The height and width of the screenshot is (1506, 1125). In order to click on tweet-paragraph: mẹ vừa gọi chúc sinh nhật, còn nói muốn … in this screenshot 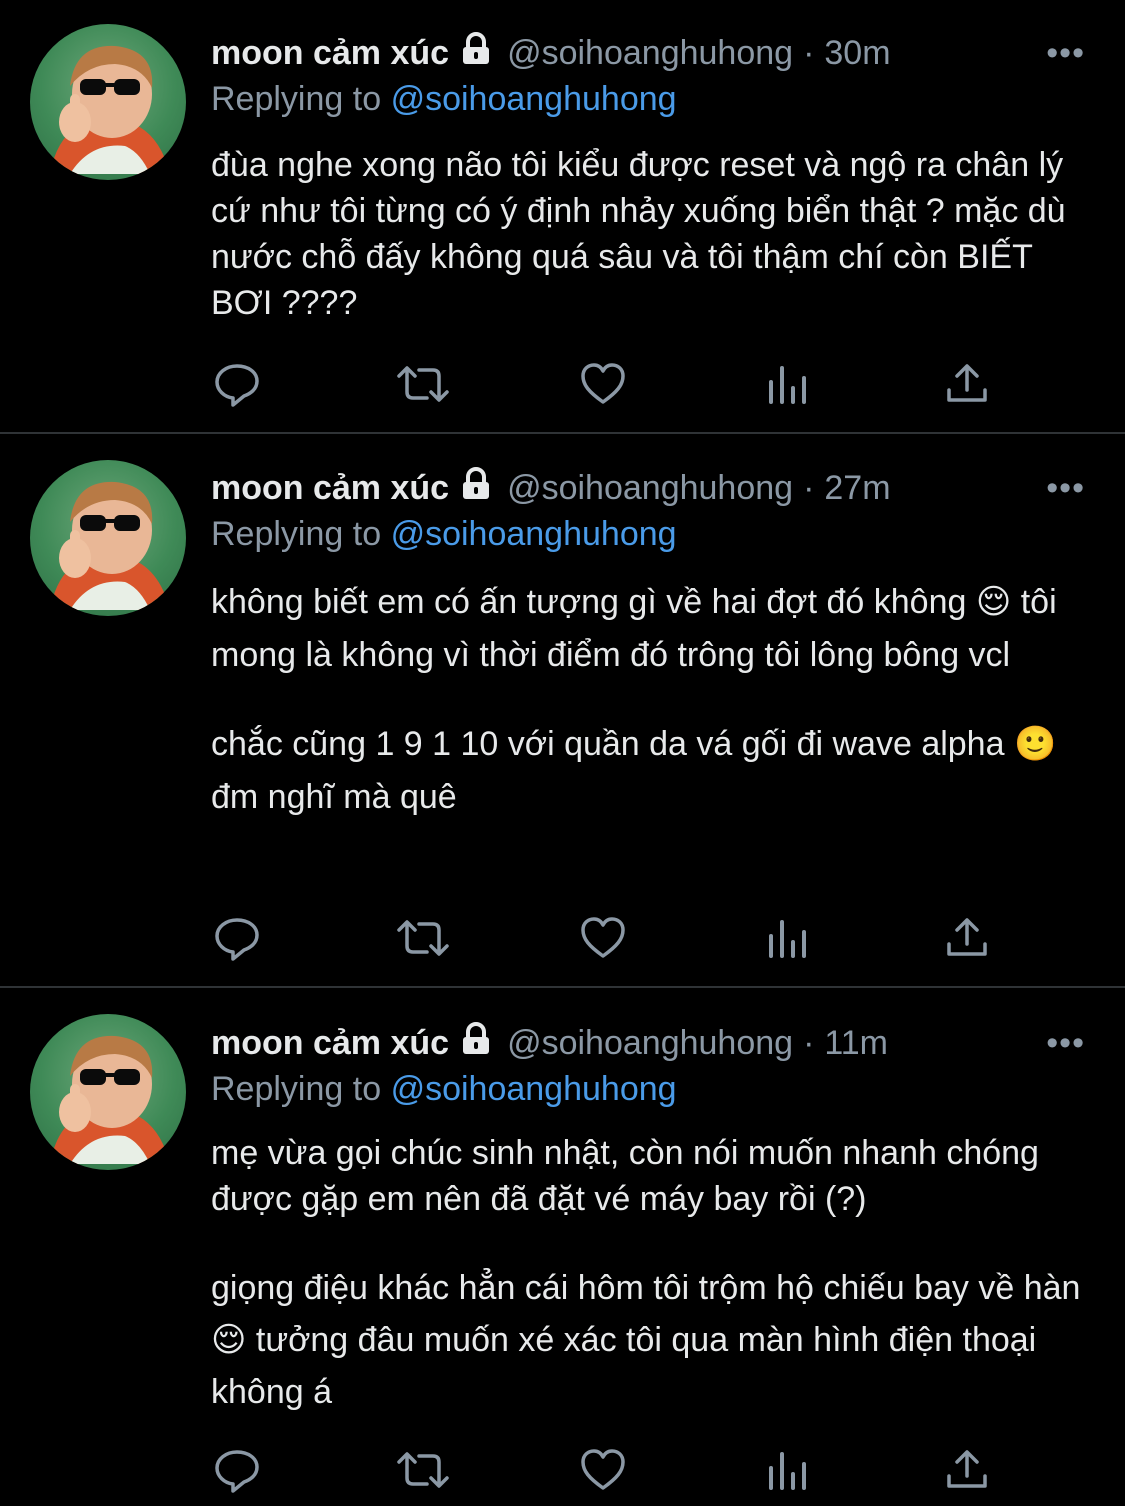, I will do `click(625, 1176)`.